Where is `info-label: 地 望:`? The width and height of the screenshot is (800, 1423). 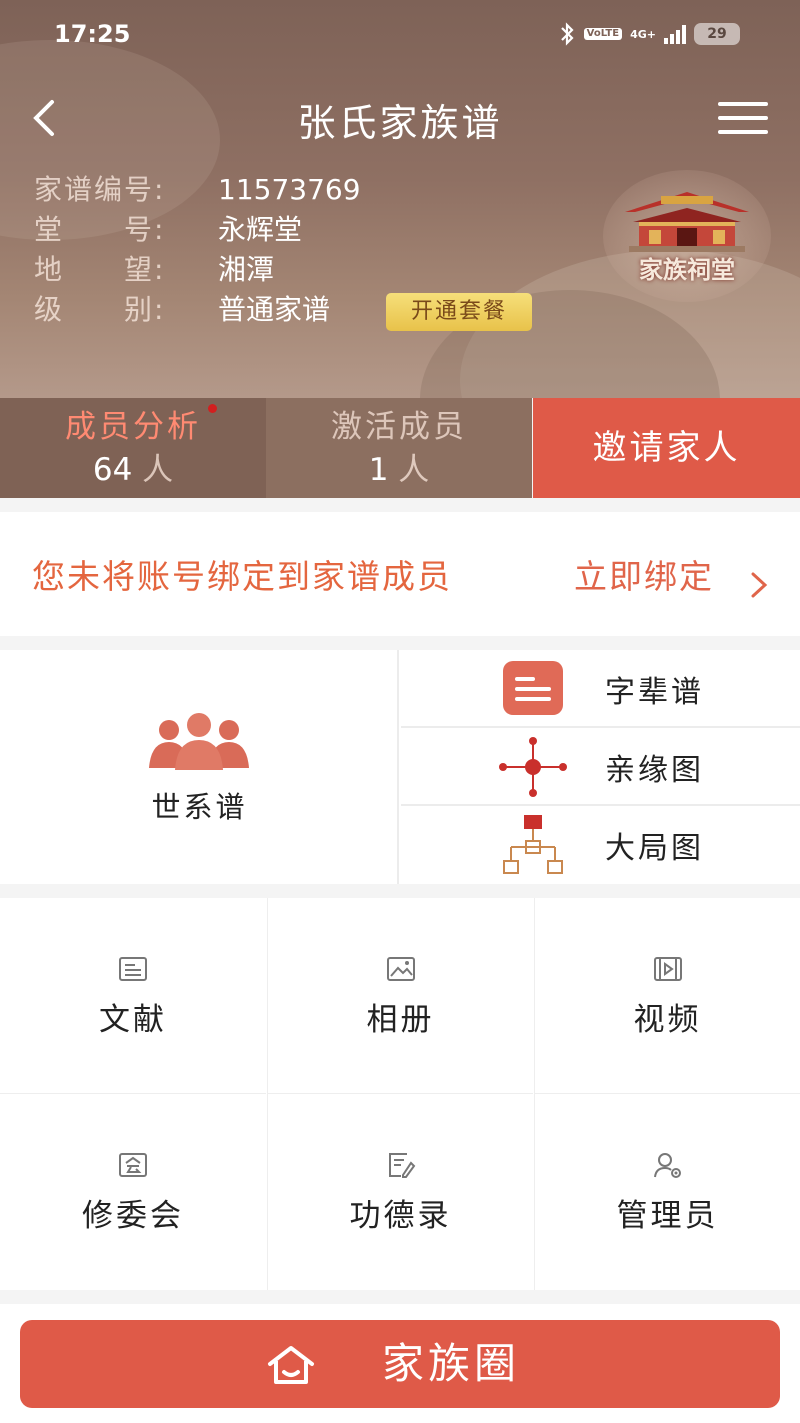 info-label: 地 望: is located at coordinates (100, 269).